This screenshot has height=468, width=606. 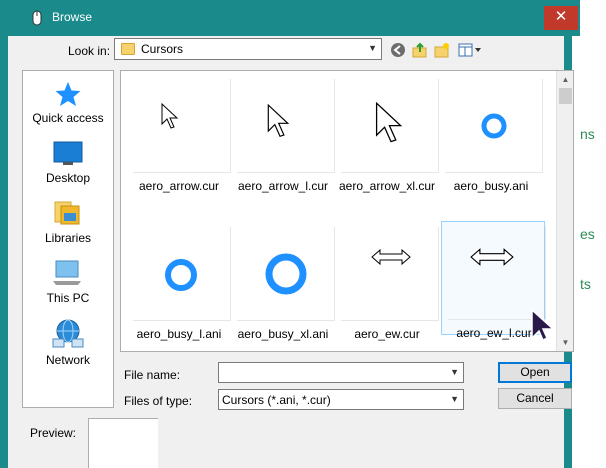 I want to click on scroll-thumb, so click(x=565, y=96).